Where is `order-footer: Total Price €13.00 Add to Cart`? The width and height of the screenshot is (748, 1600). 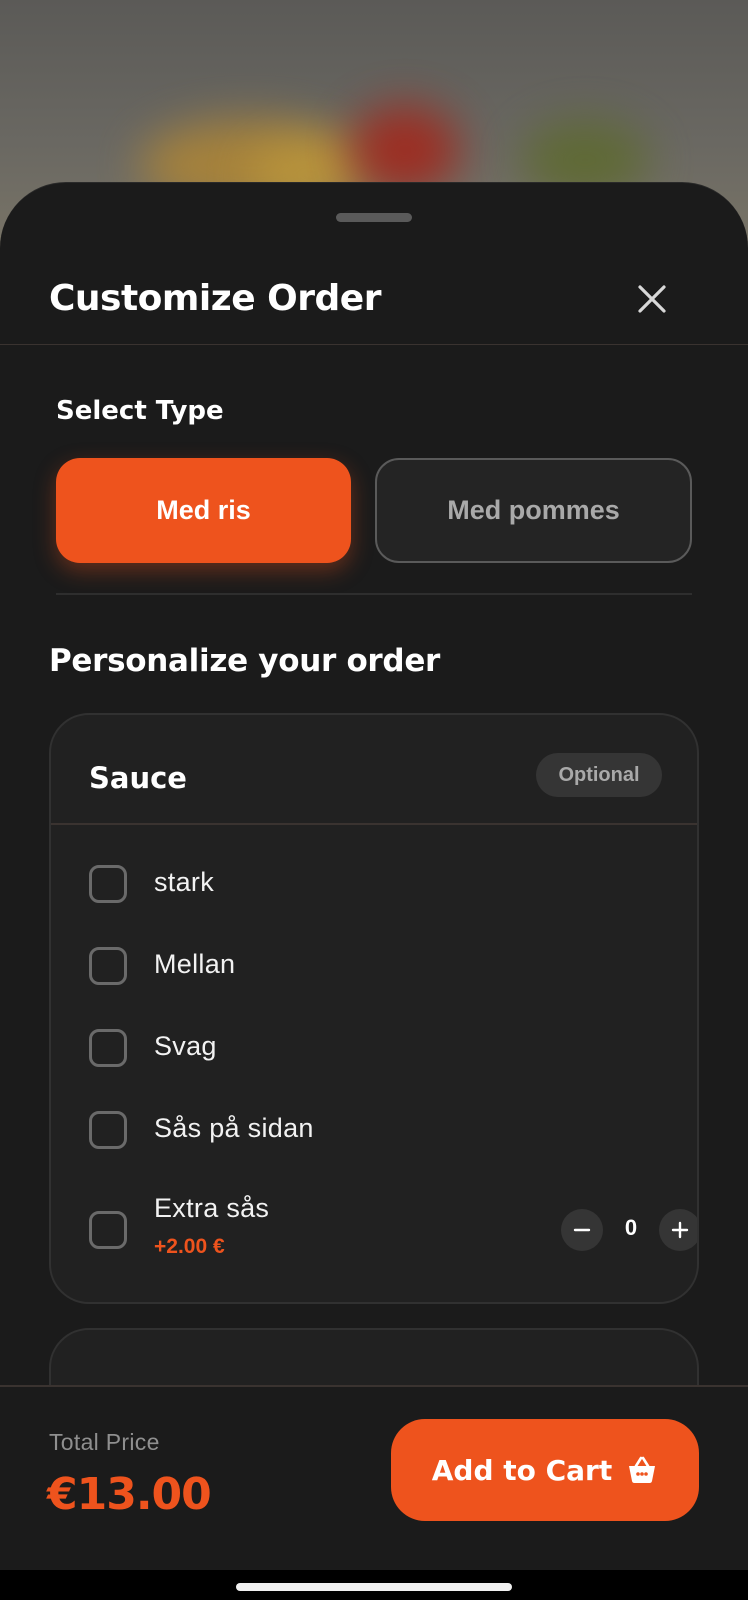
order-footer: Total Price €13.00 Add to Cart is located at coordinates (374, 1477).